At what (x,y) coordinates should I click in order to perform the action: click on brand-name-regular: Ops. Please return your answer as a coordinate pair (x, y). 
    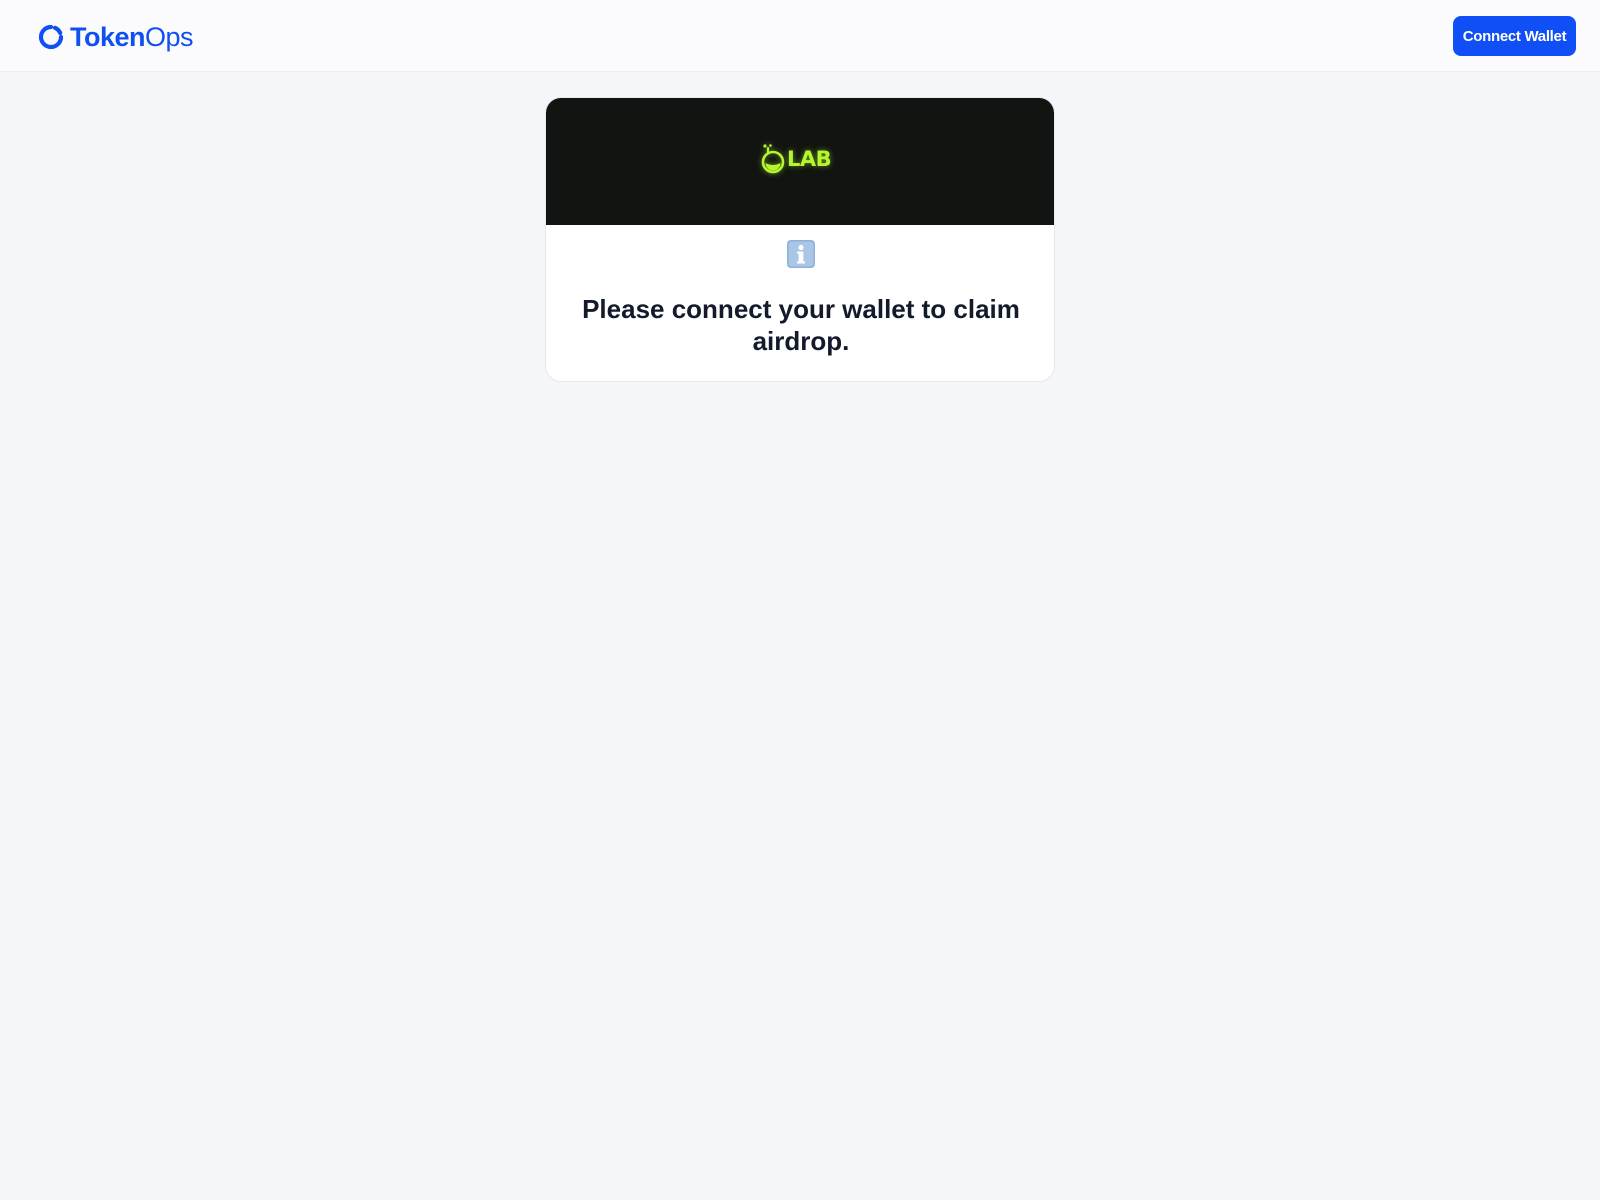
    Looking at the image, I should click on (169, 37).